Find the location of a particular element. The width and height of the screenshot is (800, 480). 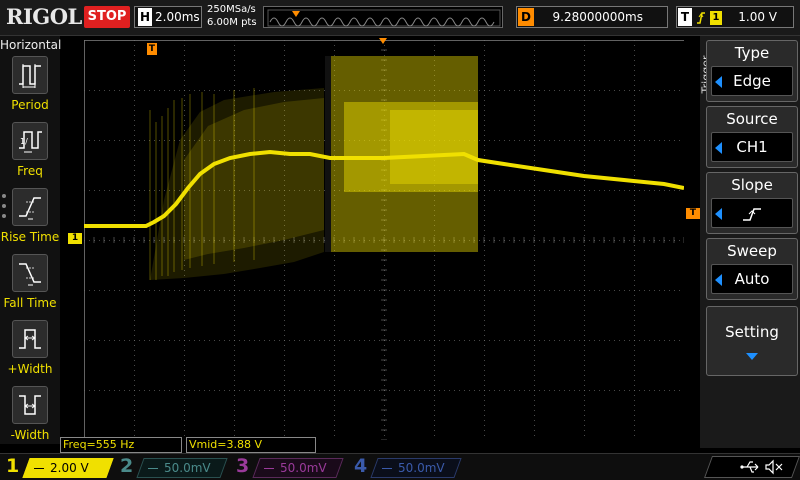

trigger-setting-label: Setting is located at coordinates (752, 332).